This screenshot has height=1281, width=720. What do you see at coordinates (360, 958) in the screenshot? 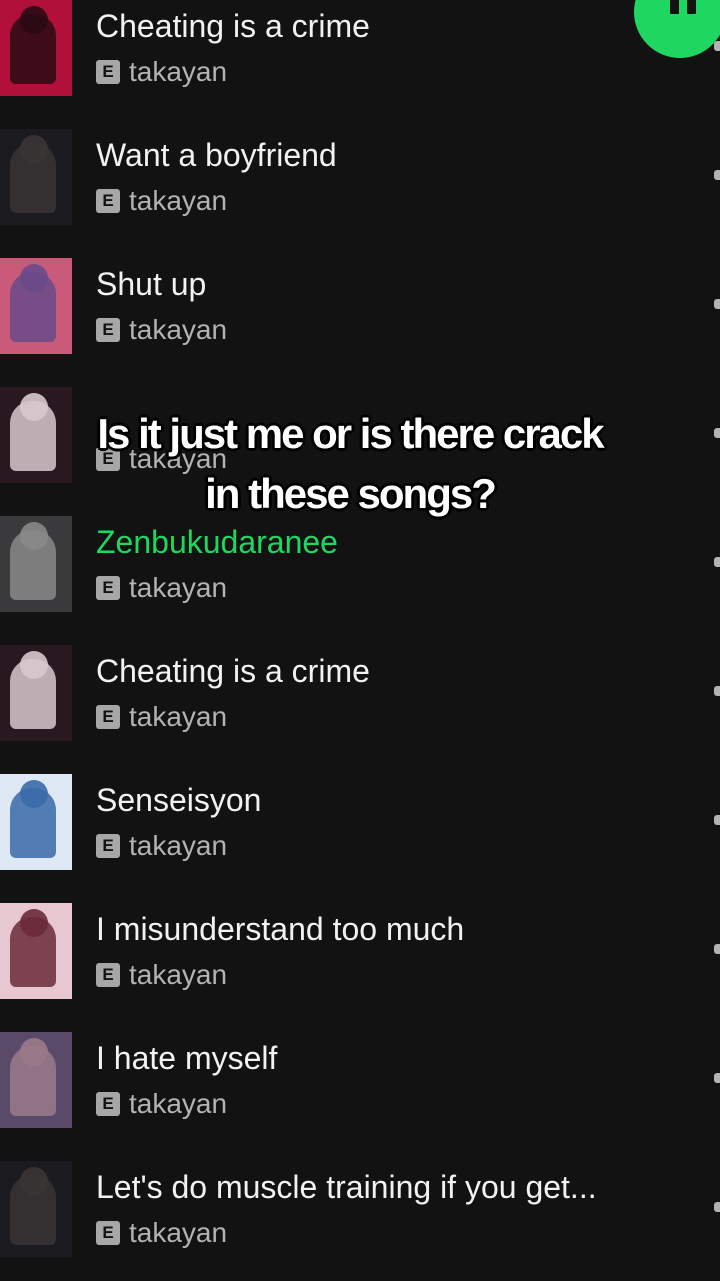
I see `track-row: I misunderstand too much E takayan` at bounding box center [360, 958].